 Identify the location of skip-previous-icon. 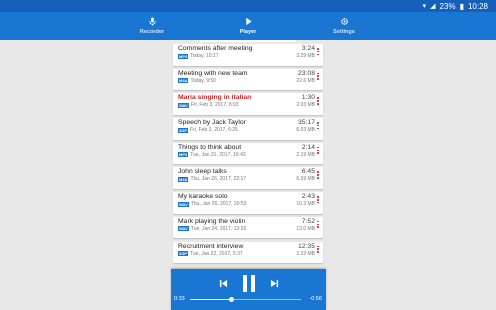
(223, 283).